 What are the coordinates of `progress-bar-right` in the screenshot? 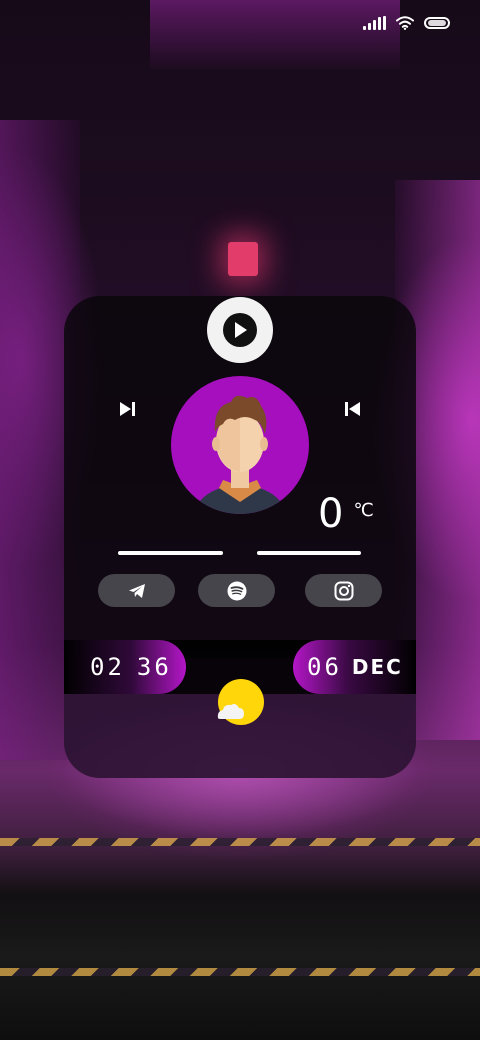 It's located at (309, 553).